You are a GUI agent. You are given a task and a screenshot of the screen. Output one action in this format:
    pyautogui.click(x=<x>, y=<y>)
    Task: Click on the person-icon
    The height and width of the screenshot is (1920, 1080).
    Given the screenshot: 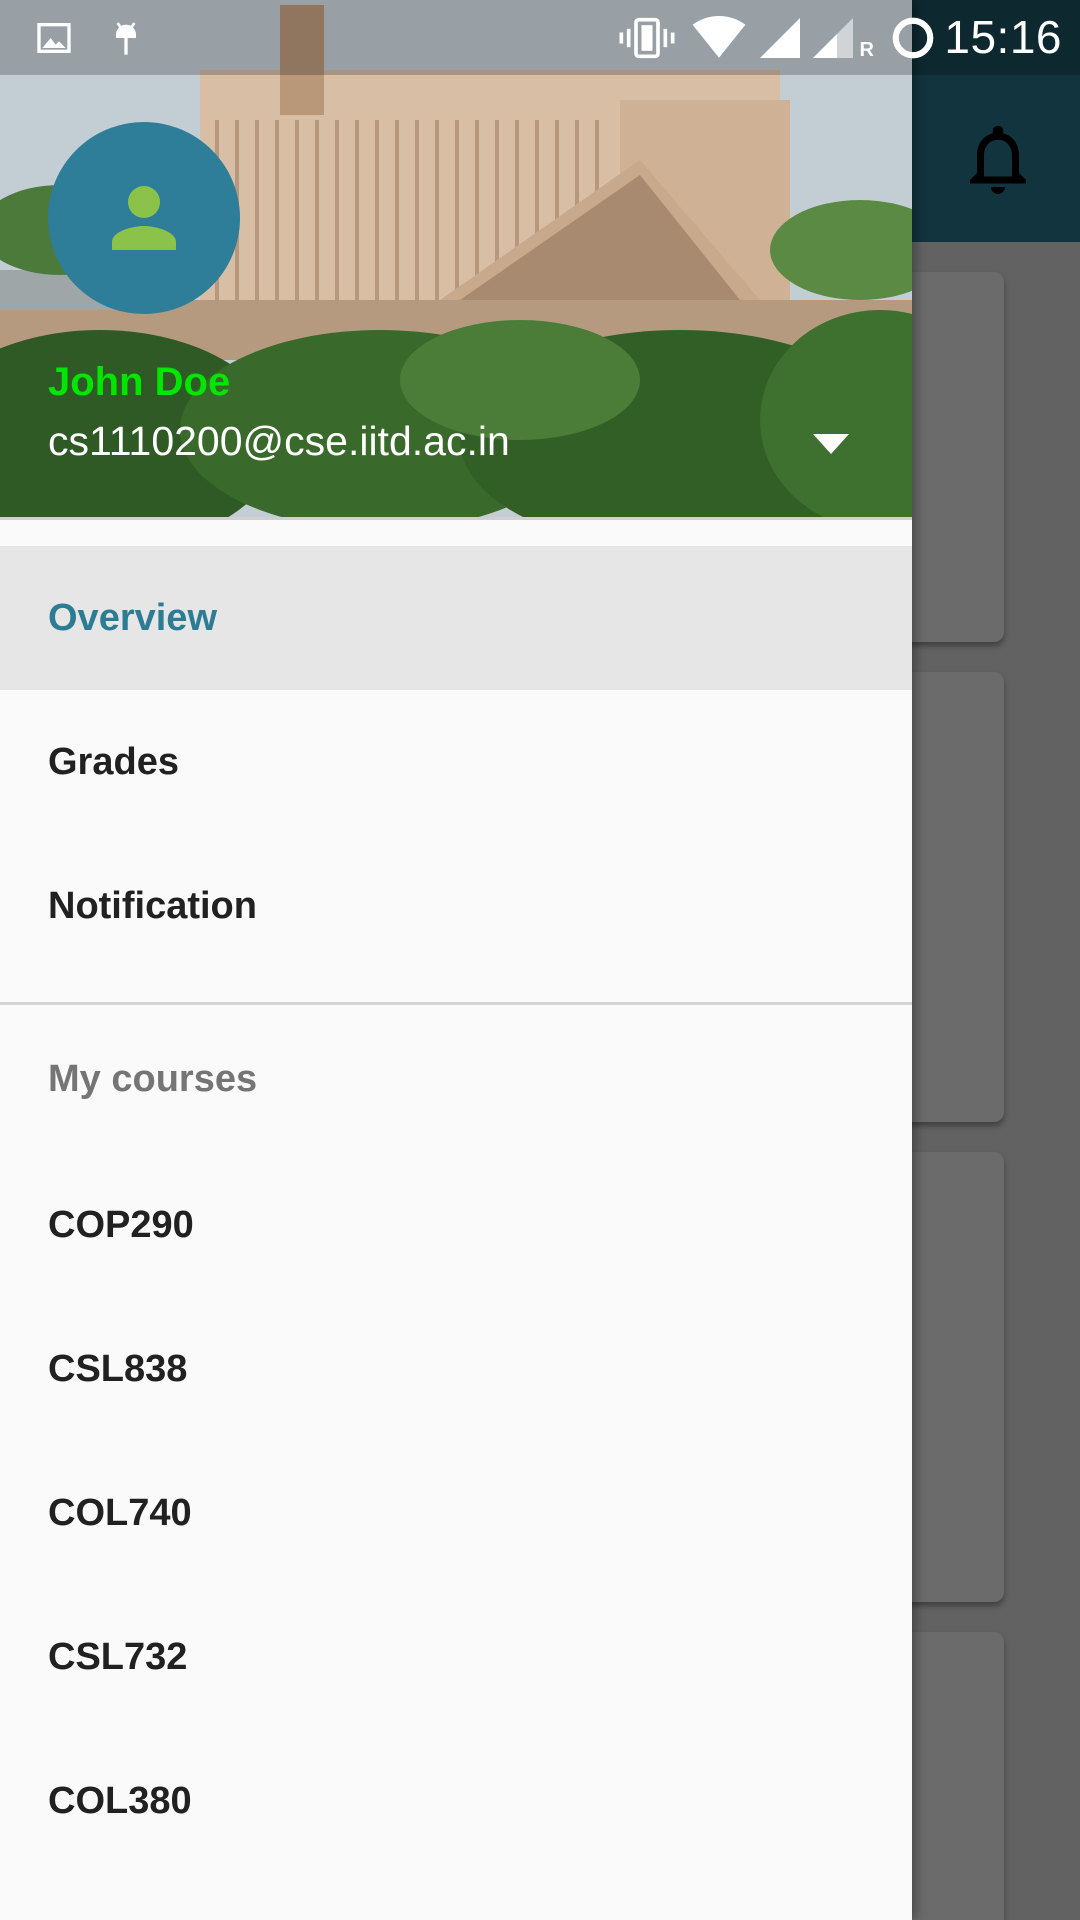 What is the action you would take?
    pyautogui.click(x=144, y=218)
    